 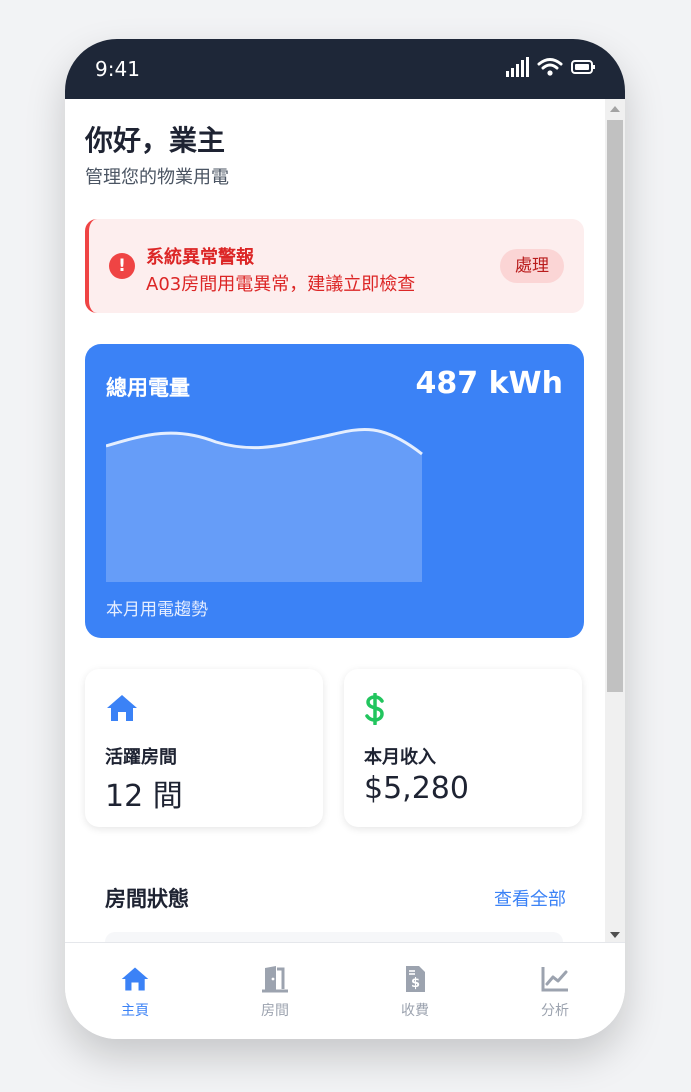 I want to click on nav-item-home: 主頁, so click(x=135, y=991).